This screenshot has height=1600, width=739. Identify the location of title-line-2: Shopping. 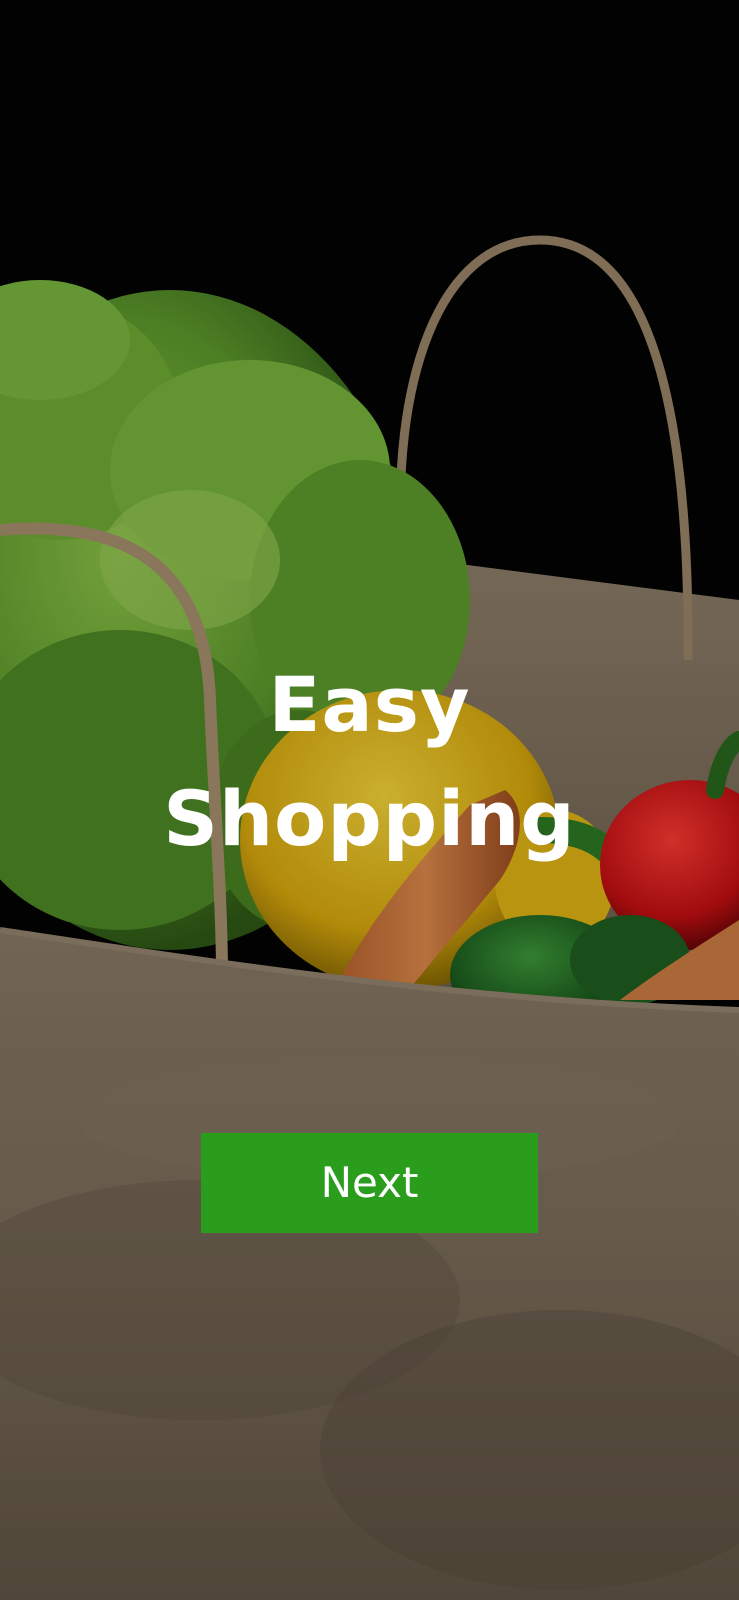
(369, 818).